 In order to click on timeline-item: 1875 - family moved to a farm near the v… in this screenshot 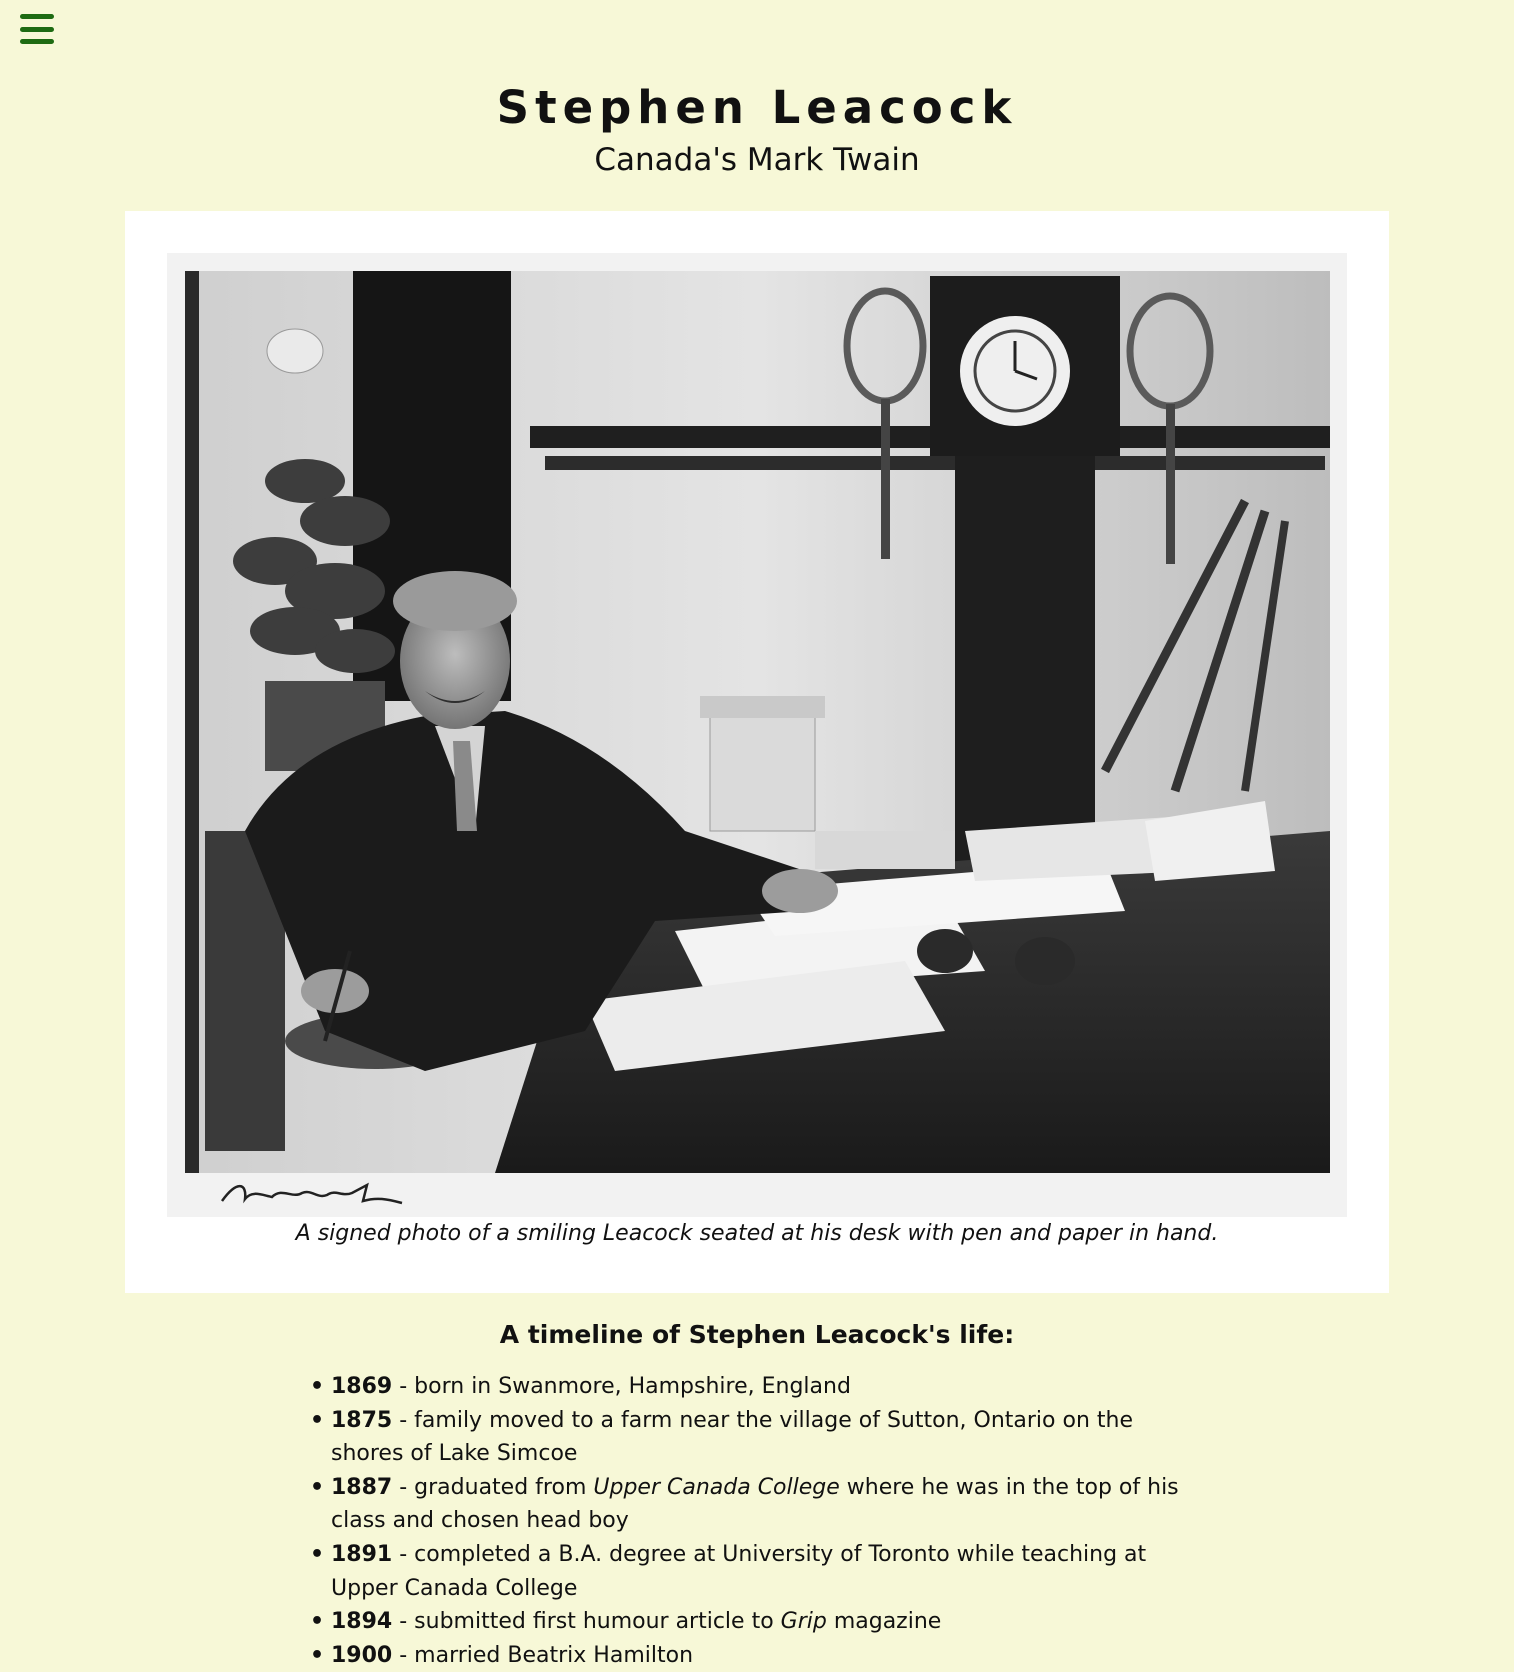, I will do `click(760, 1437)`.